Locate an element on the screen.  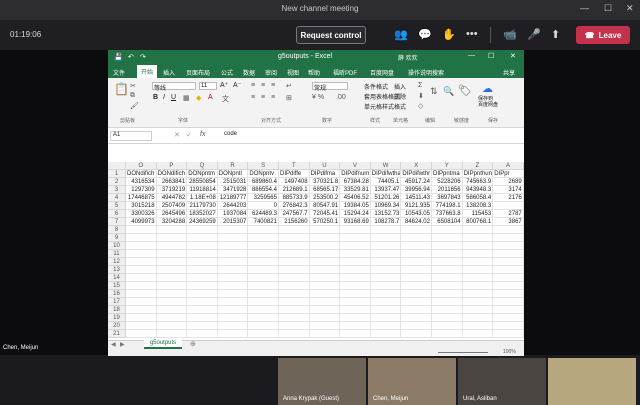
grid-cell: 3697843 is located at coordinates (447, 198).